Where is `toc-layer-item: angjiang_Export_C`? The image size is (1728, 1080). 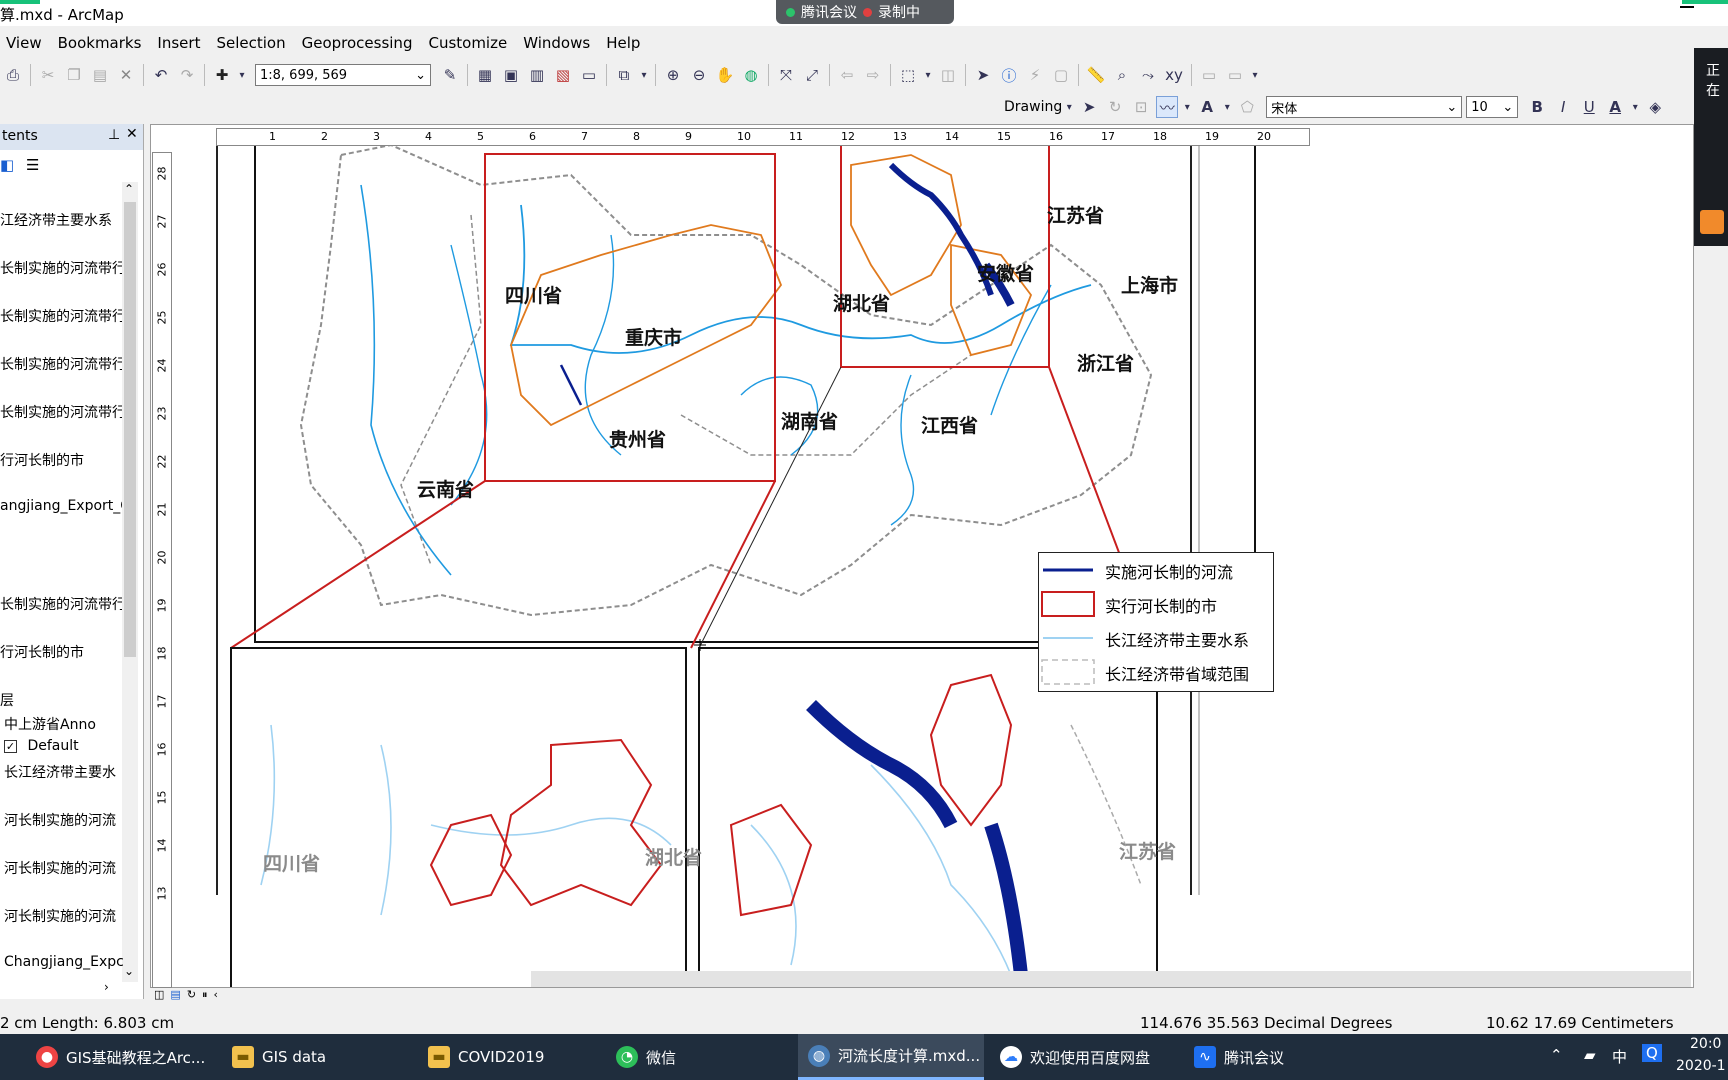
toc-layer-item: angjiang_Export_C is located at coordinates (61, 506).